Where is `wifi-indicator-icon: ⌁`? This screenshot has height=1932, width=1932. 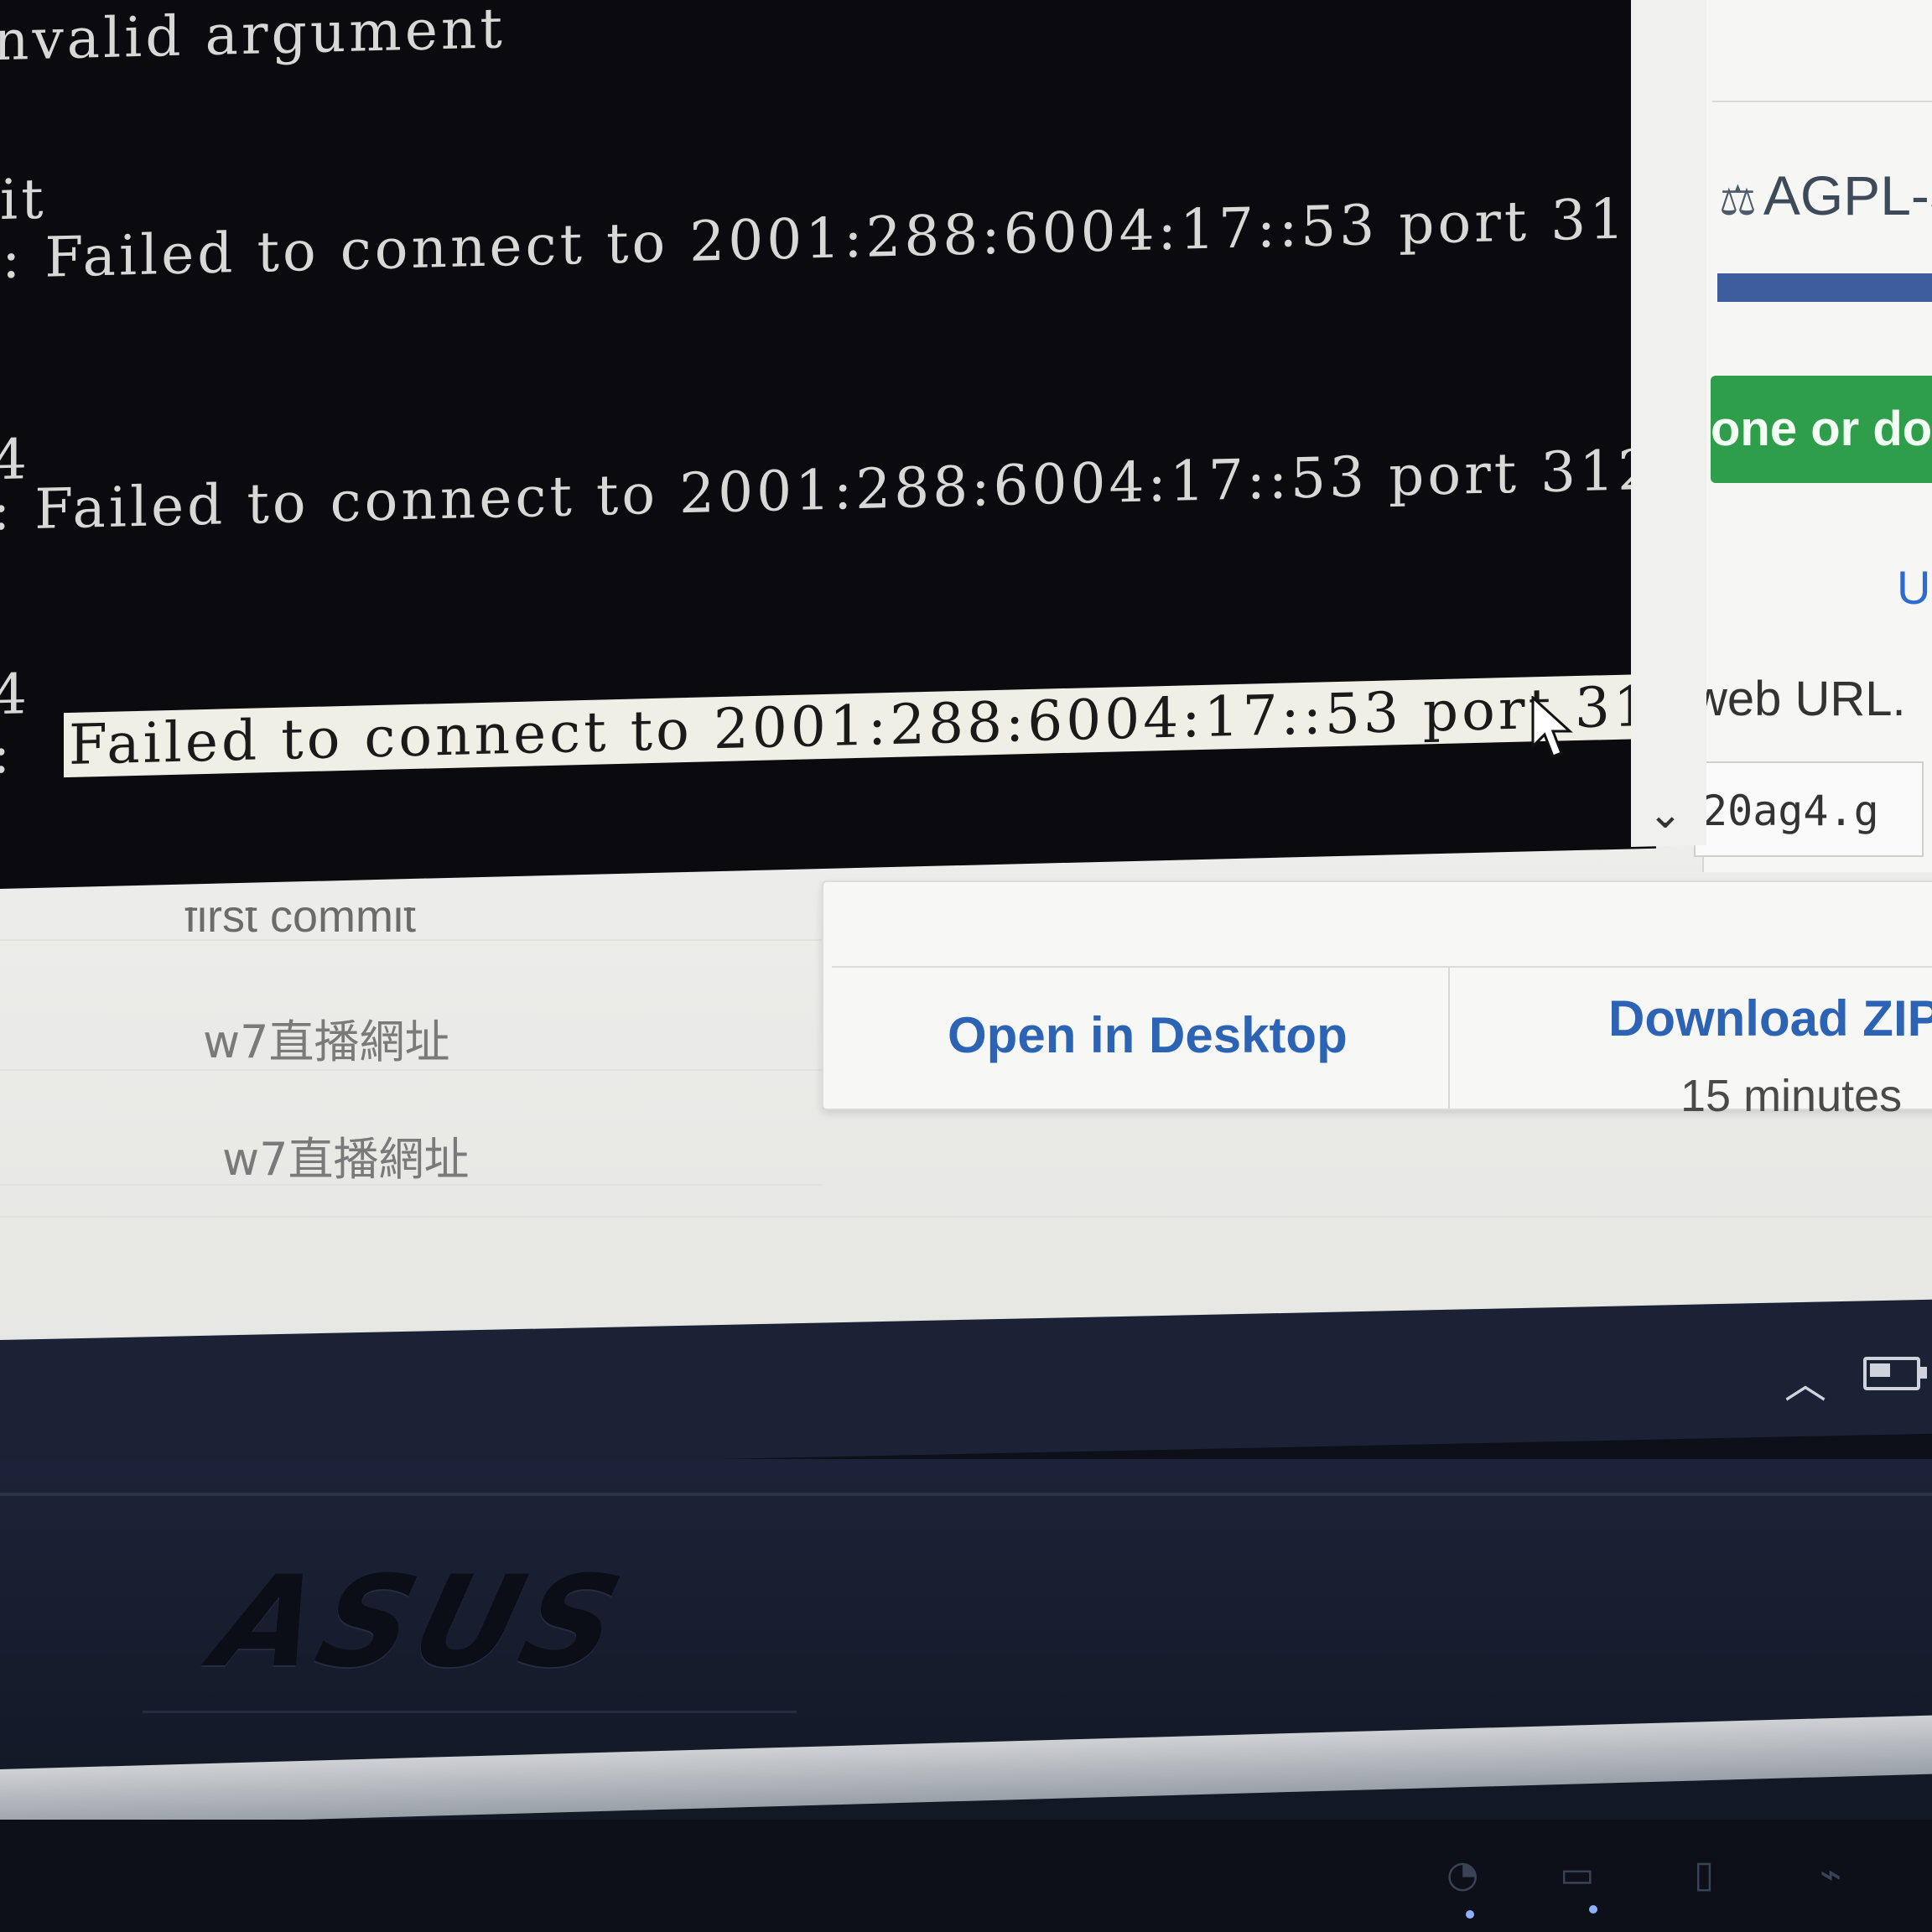 wifi-indicator-icon: ⌁ is located at coordinates (1831, 1874).